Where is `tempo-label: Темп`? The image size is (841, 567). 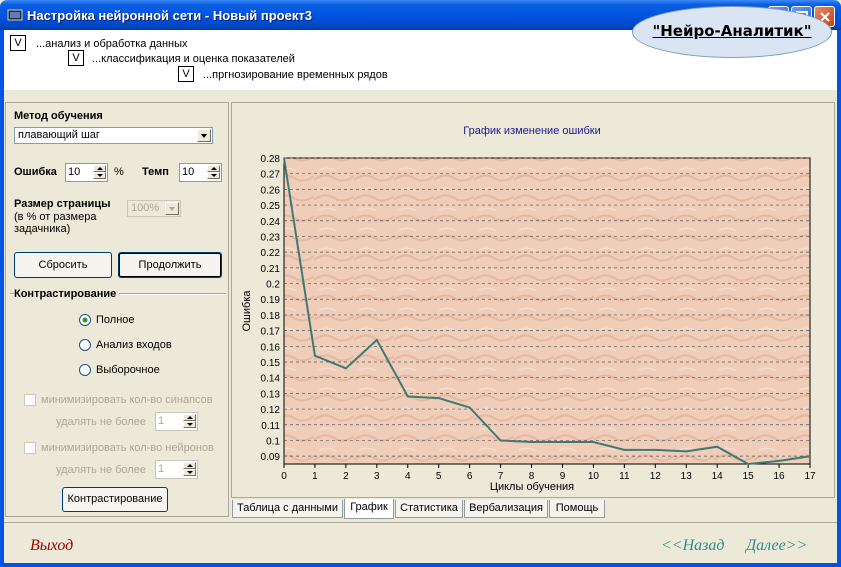
tempo-label: Темп is located at coordinates (155, 172).